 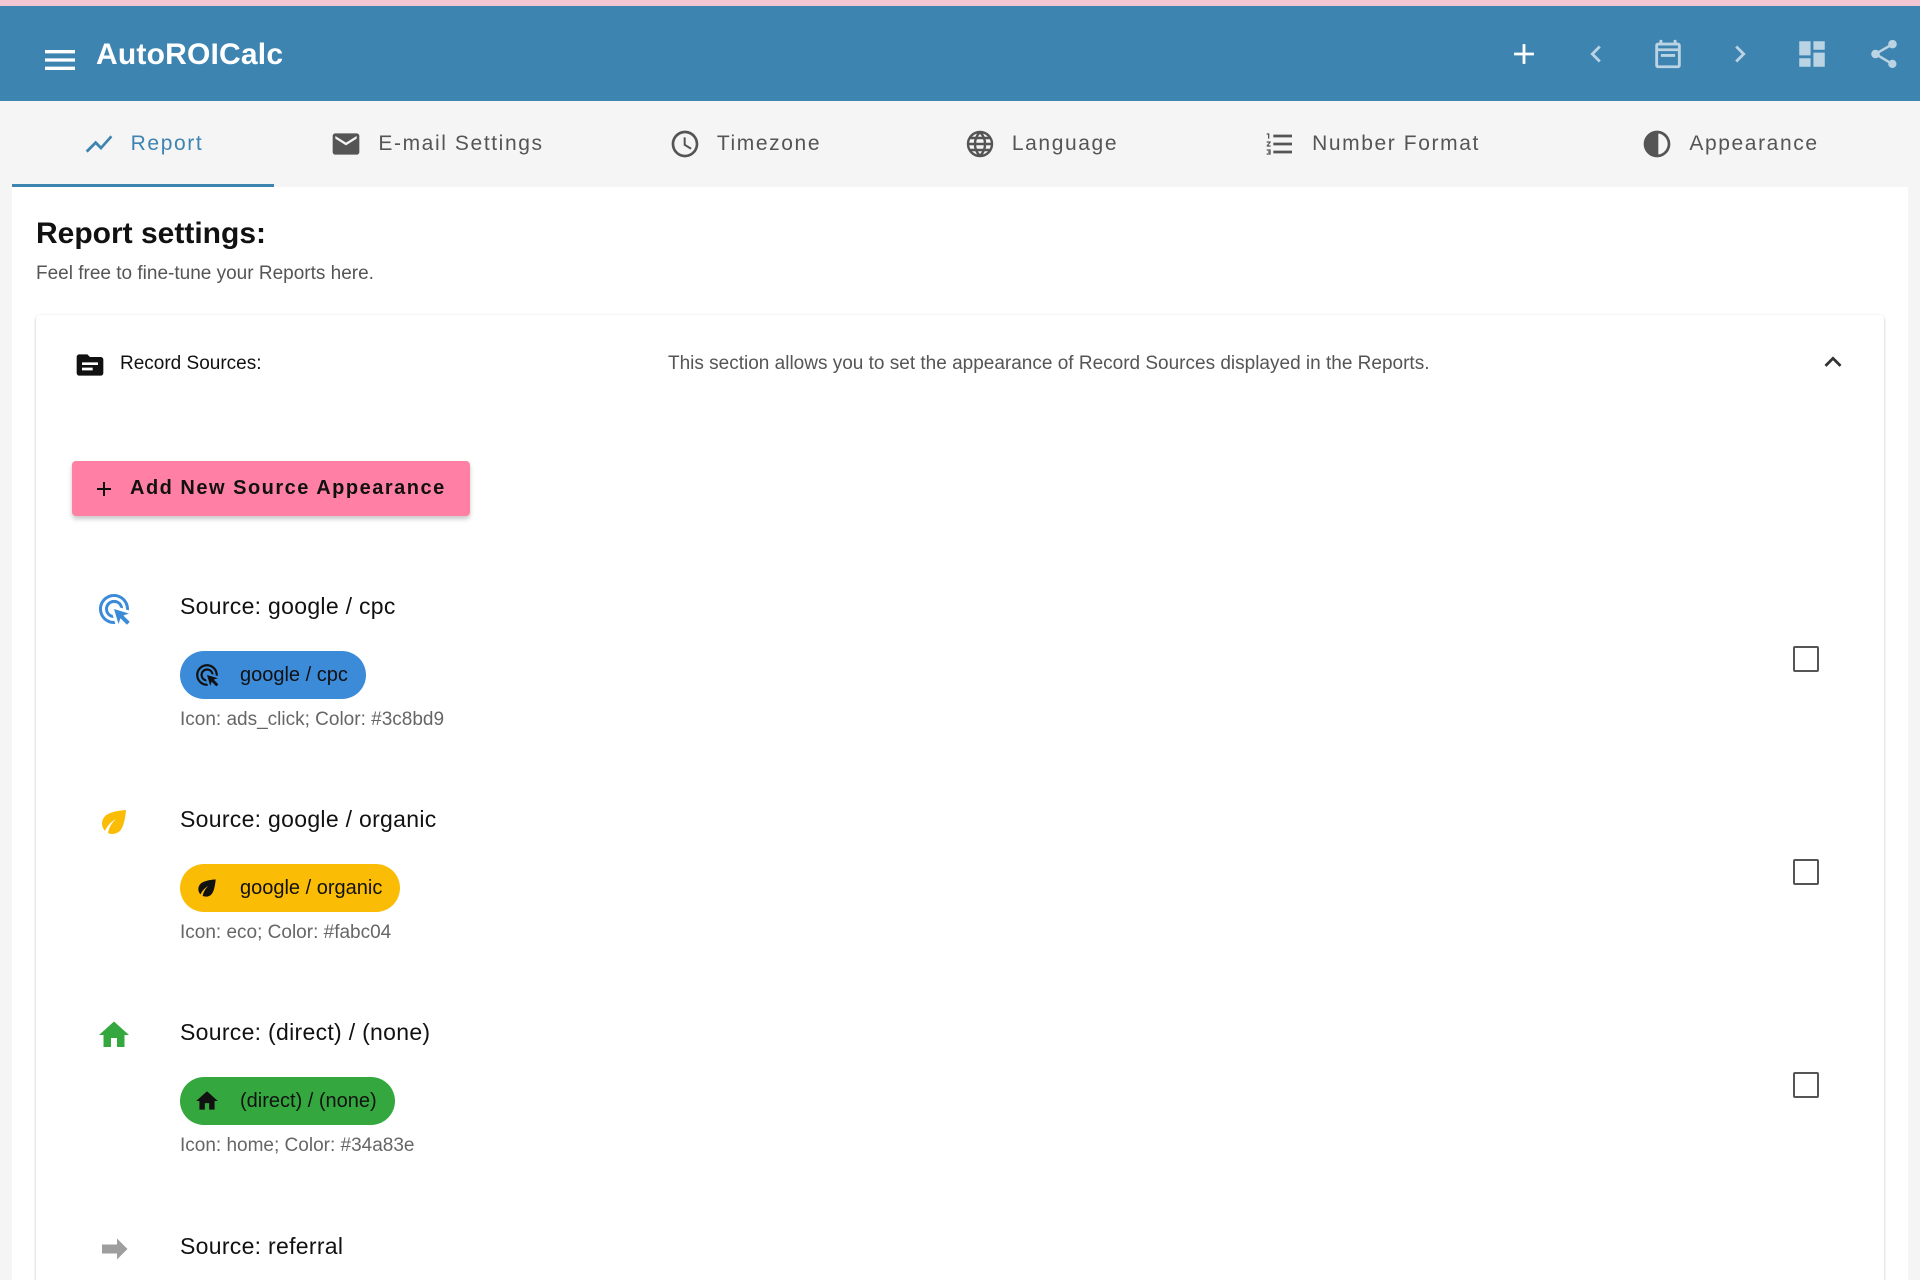 I want to click on source-chip-label: google / cpc, so click(x=294, y=674).